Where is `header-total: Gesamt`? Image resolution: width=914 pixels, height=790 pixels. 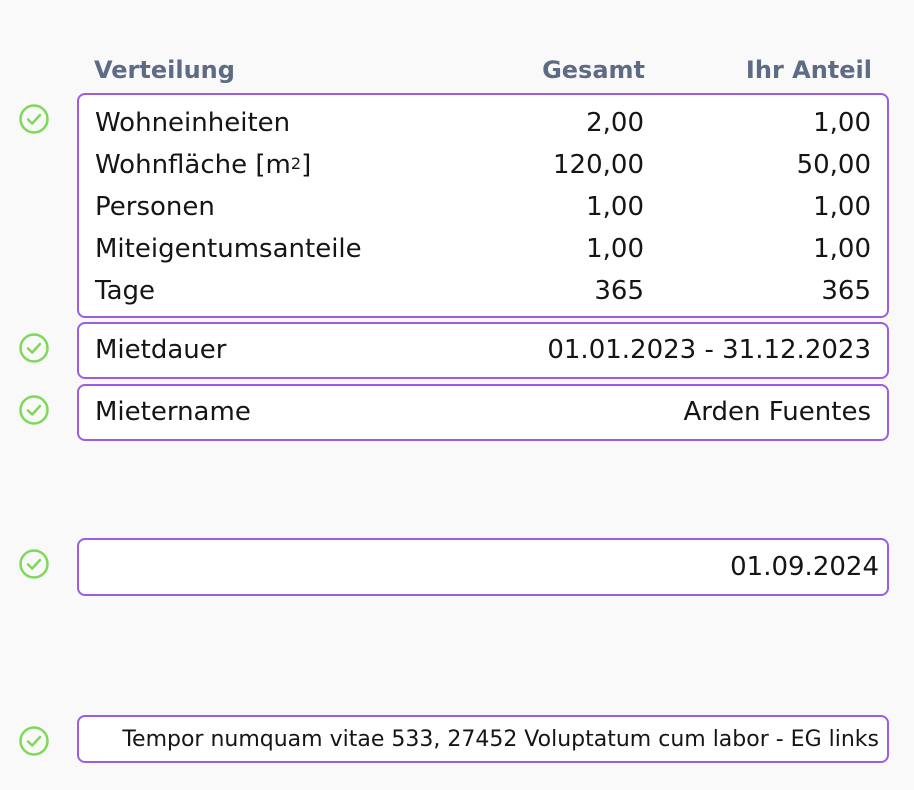
header-total: Gesamt is located at coordinates (593, 70).